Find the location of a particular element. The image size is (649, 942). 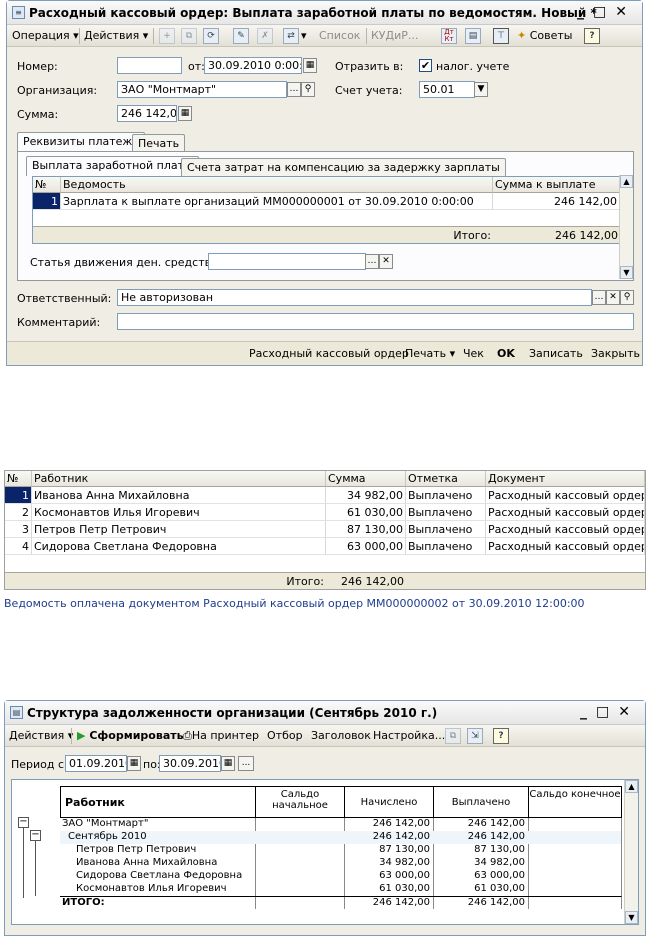

column-header-start-balance: Сальдо начальное is located at coordinates (300, 802).